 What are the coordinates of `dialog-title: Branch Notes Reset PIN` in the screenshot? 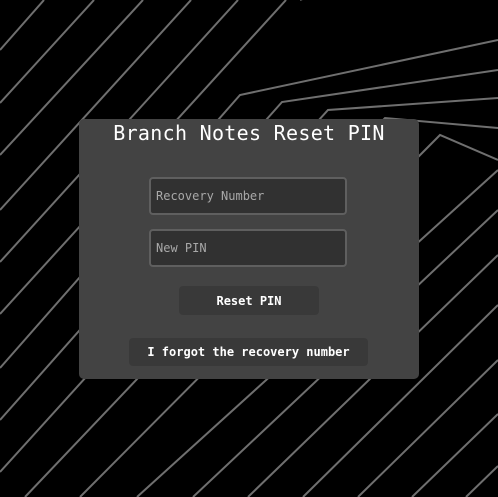 It's located at (249, 133).